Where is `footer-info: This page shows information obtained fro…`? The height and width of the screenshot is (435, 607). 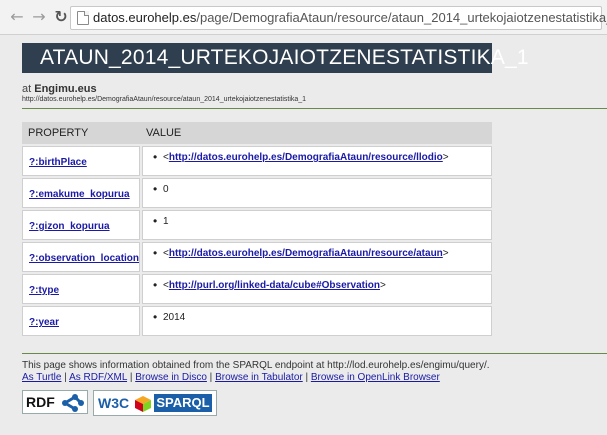 footer-info: This page shows information obtained fro… is located at coordinates (256, 365).